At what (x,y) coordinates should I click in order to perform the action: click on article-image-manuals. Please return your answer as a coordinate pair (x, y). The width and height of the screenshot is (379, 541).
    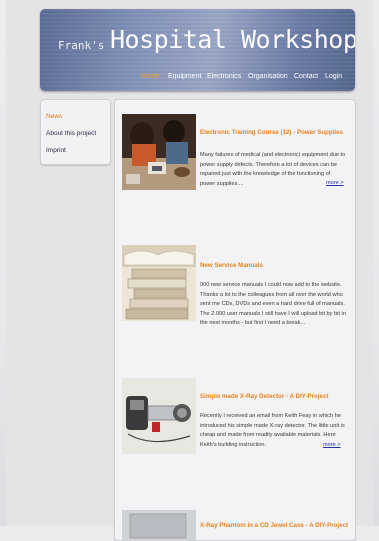
    Looking at the image, I should click on (159, 283).